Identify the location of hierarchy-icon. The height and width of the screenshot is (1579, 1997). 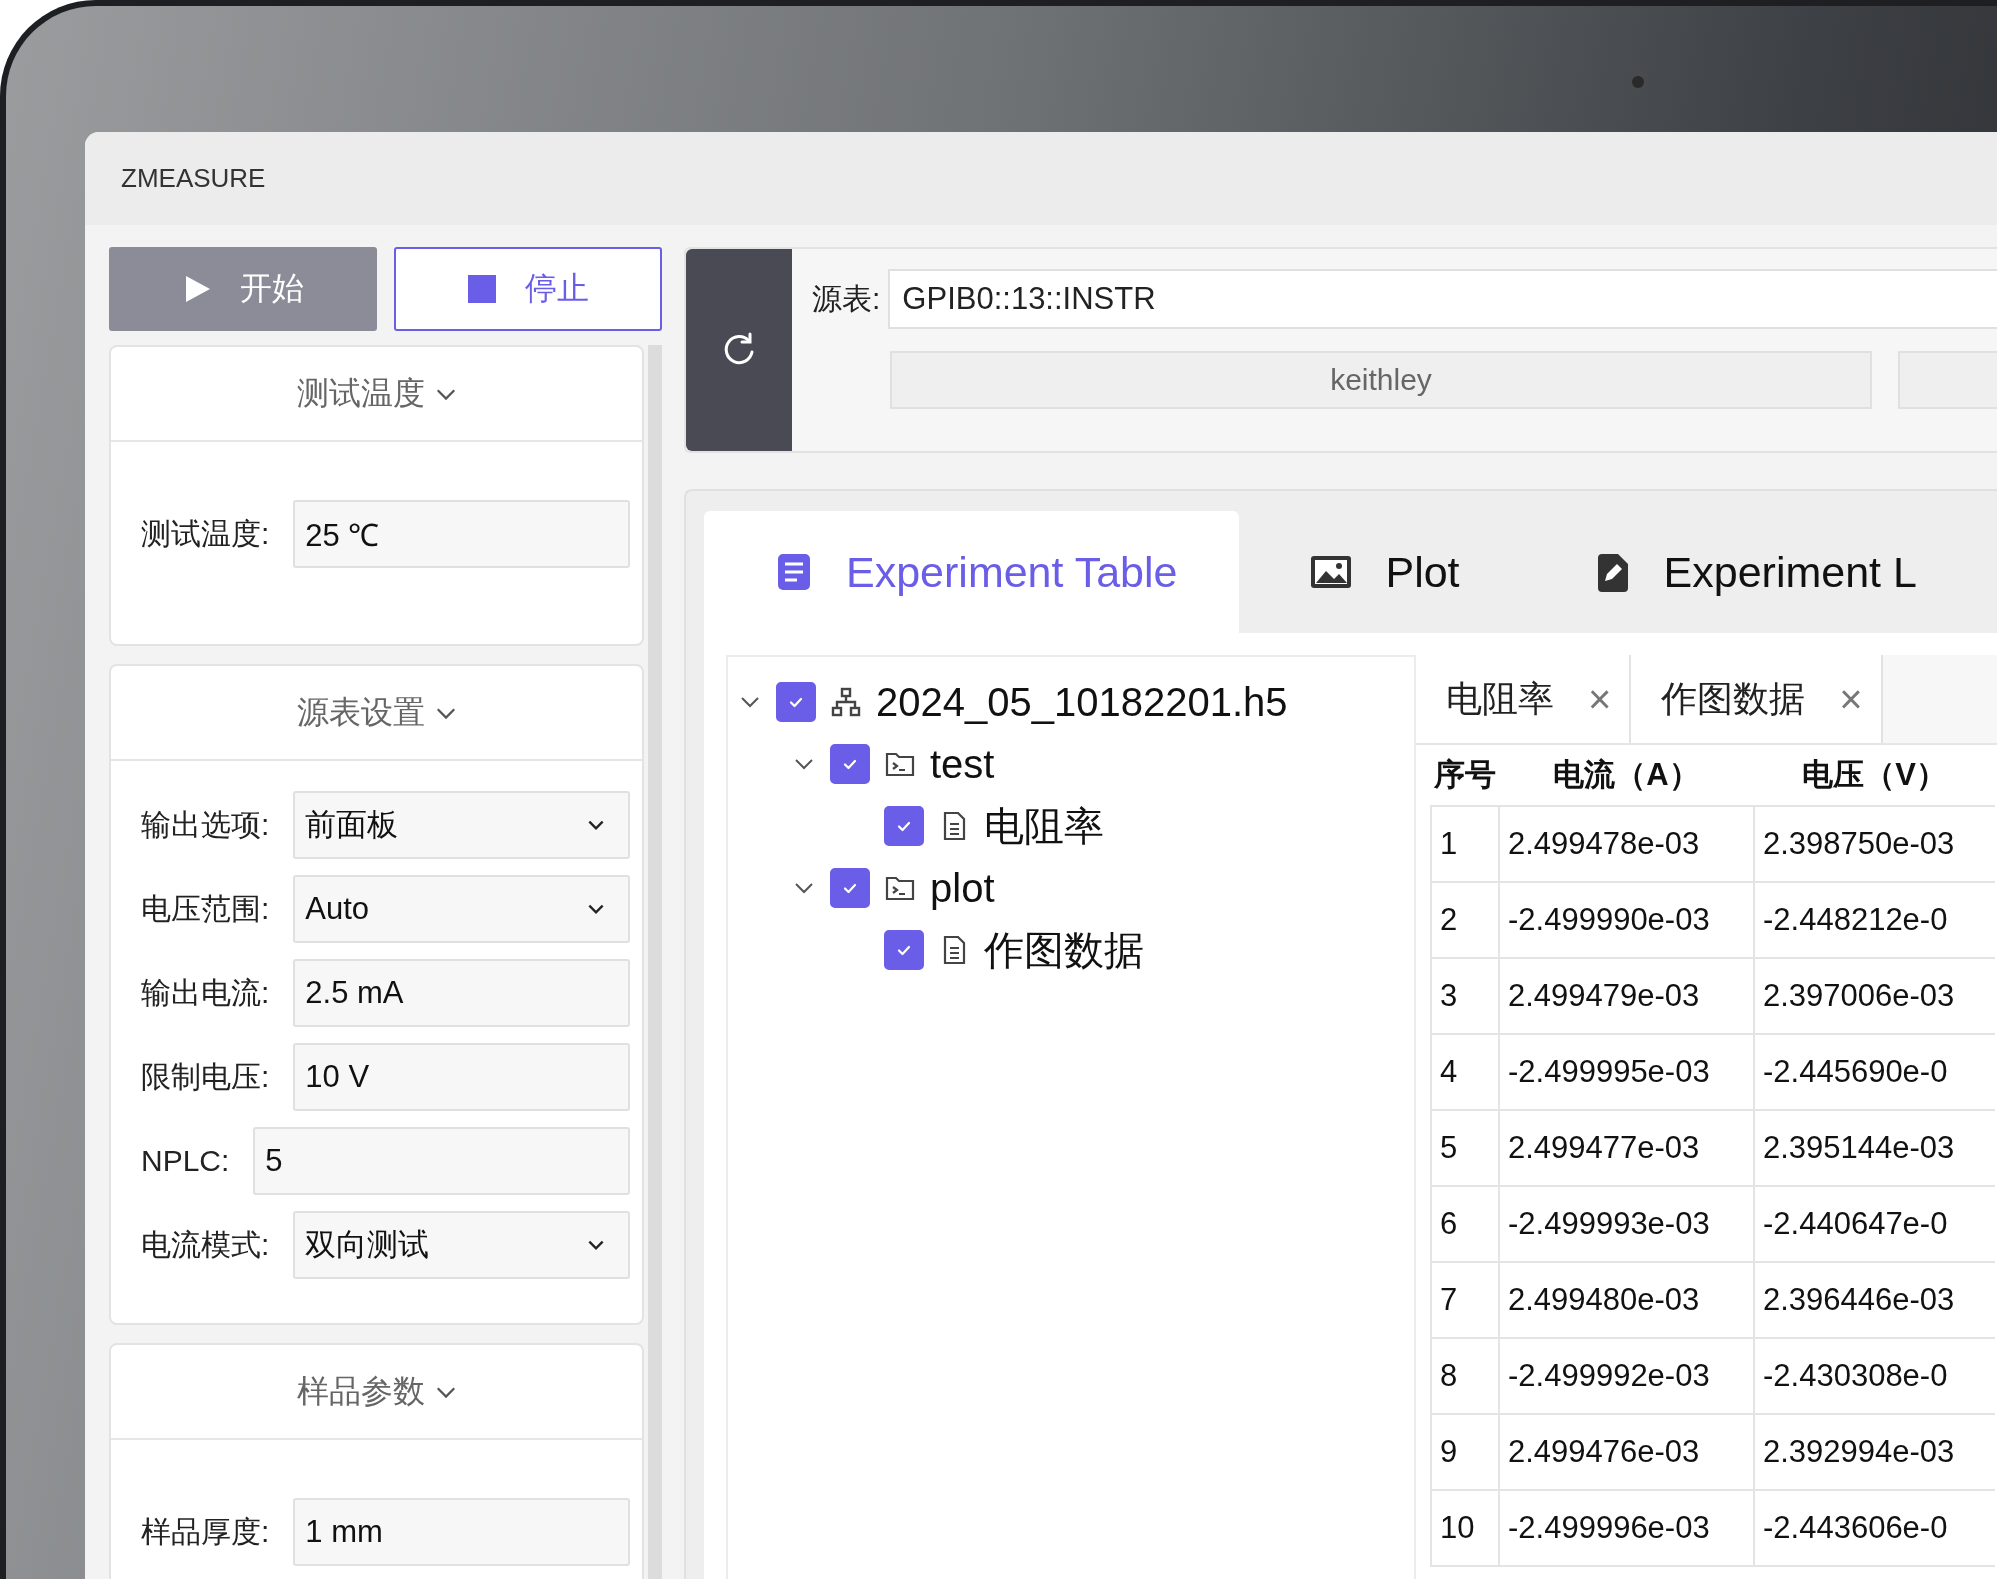
(846, 702).